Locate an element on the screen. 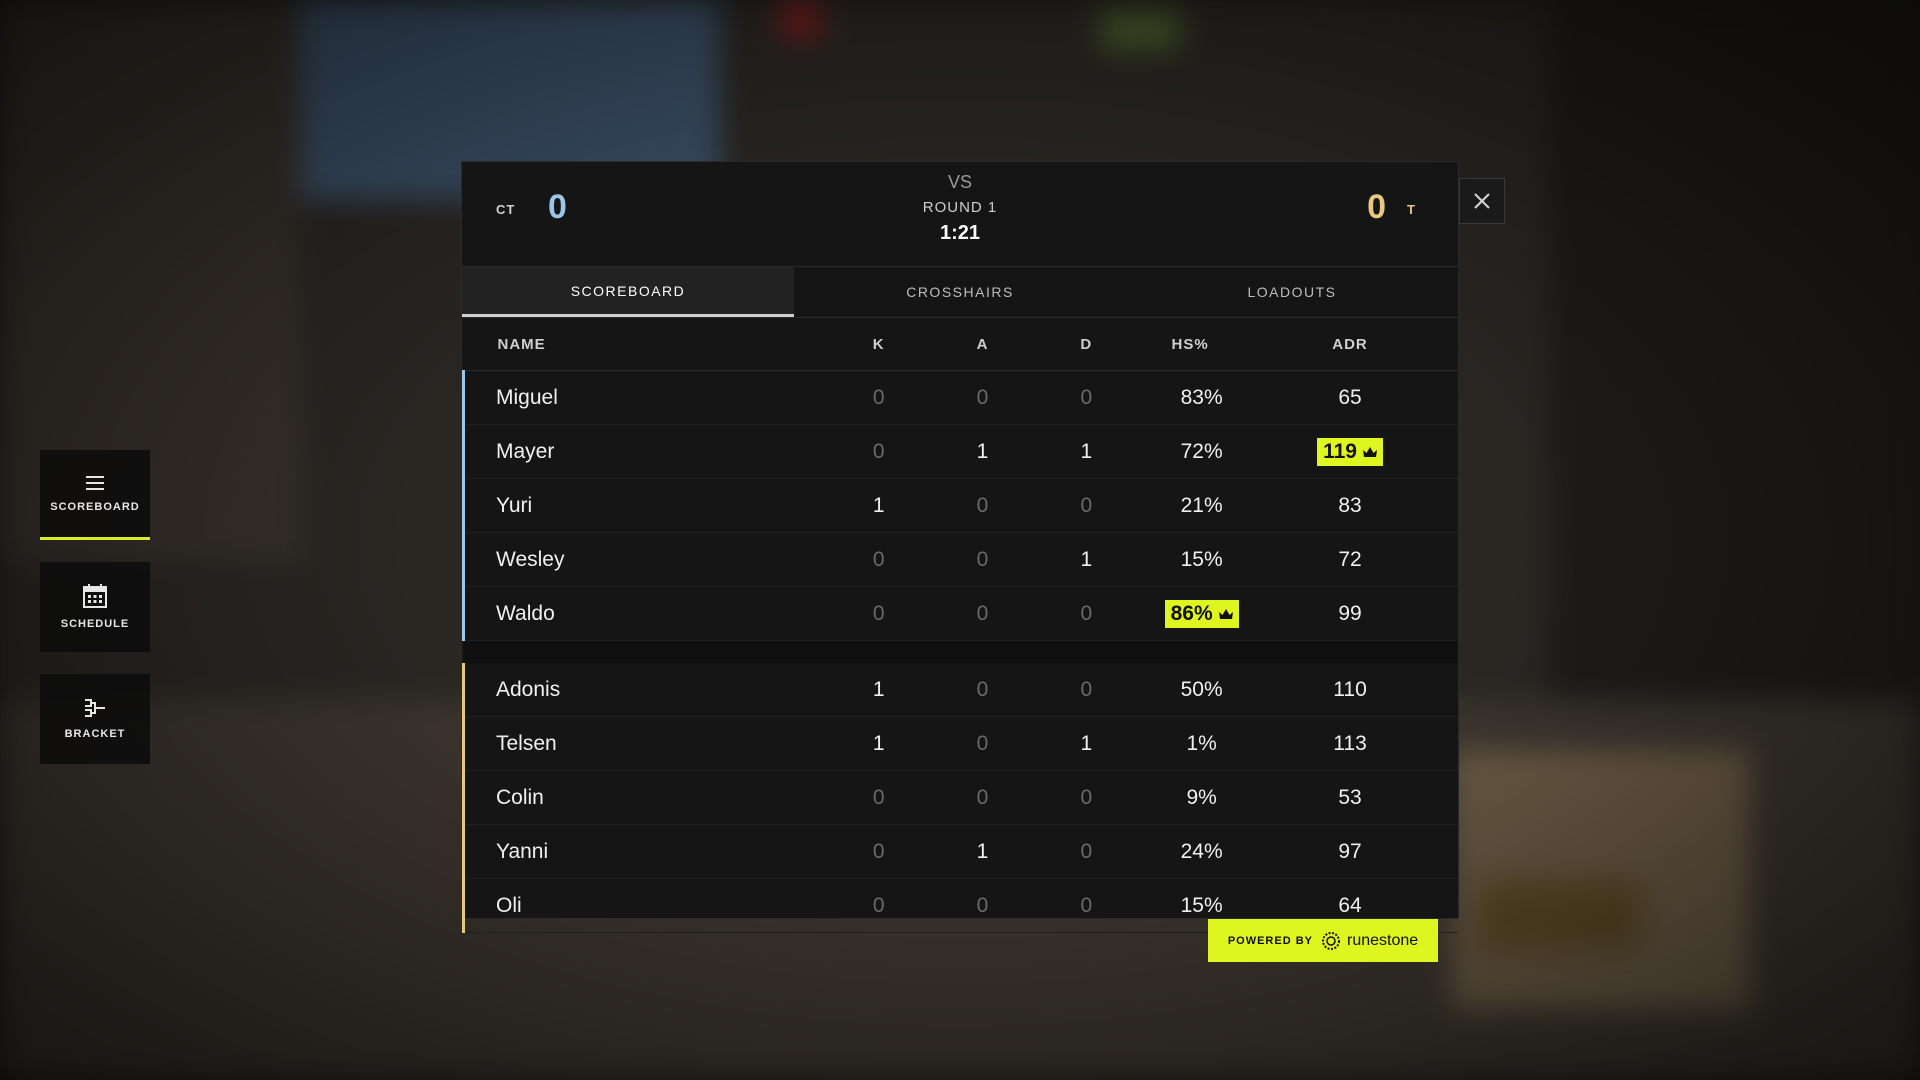 The height and width of the screenshot is (1080, 1920). top-hs-badge: 86% is located at coordinates (1201, 613).